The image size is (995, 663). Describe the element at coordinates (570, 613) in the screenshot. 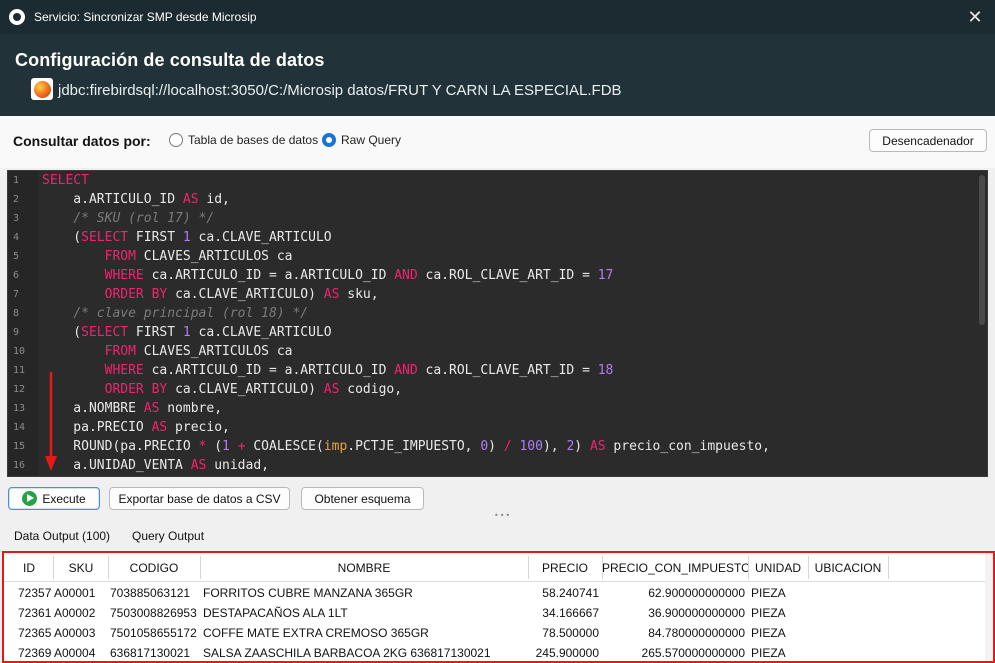

I see `cell-precio: 34.166667` at that location.